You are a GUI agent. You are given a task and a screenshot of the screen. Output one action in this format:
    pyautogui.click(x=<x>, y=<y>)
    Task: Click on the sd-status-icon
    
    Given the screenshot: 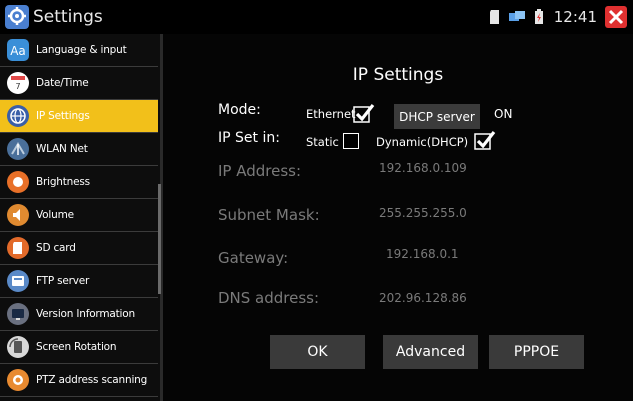 What is the action you would take?
    pyautogui.click(x=494, y=17)
    